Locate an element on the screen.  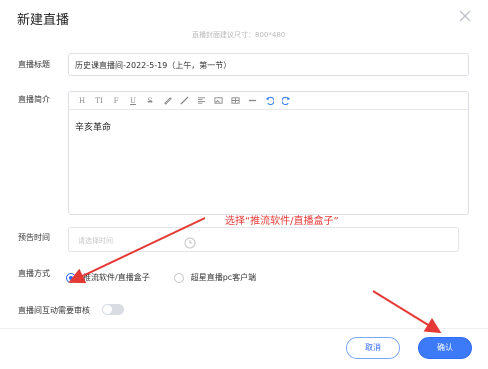
radio-push-stream-label: 推流软件/直播盒子 is located at coordinates (116, 277).